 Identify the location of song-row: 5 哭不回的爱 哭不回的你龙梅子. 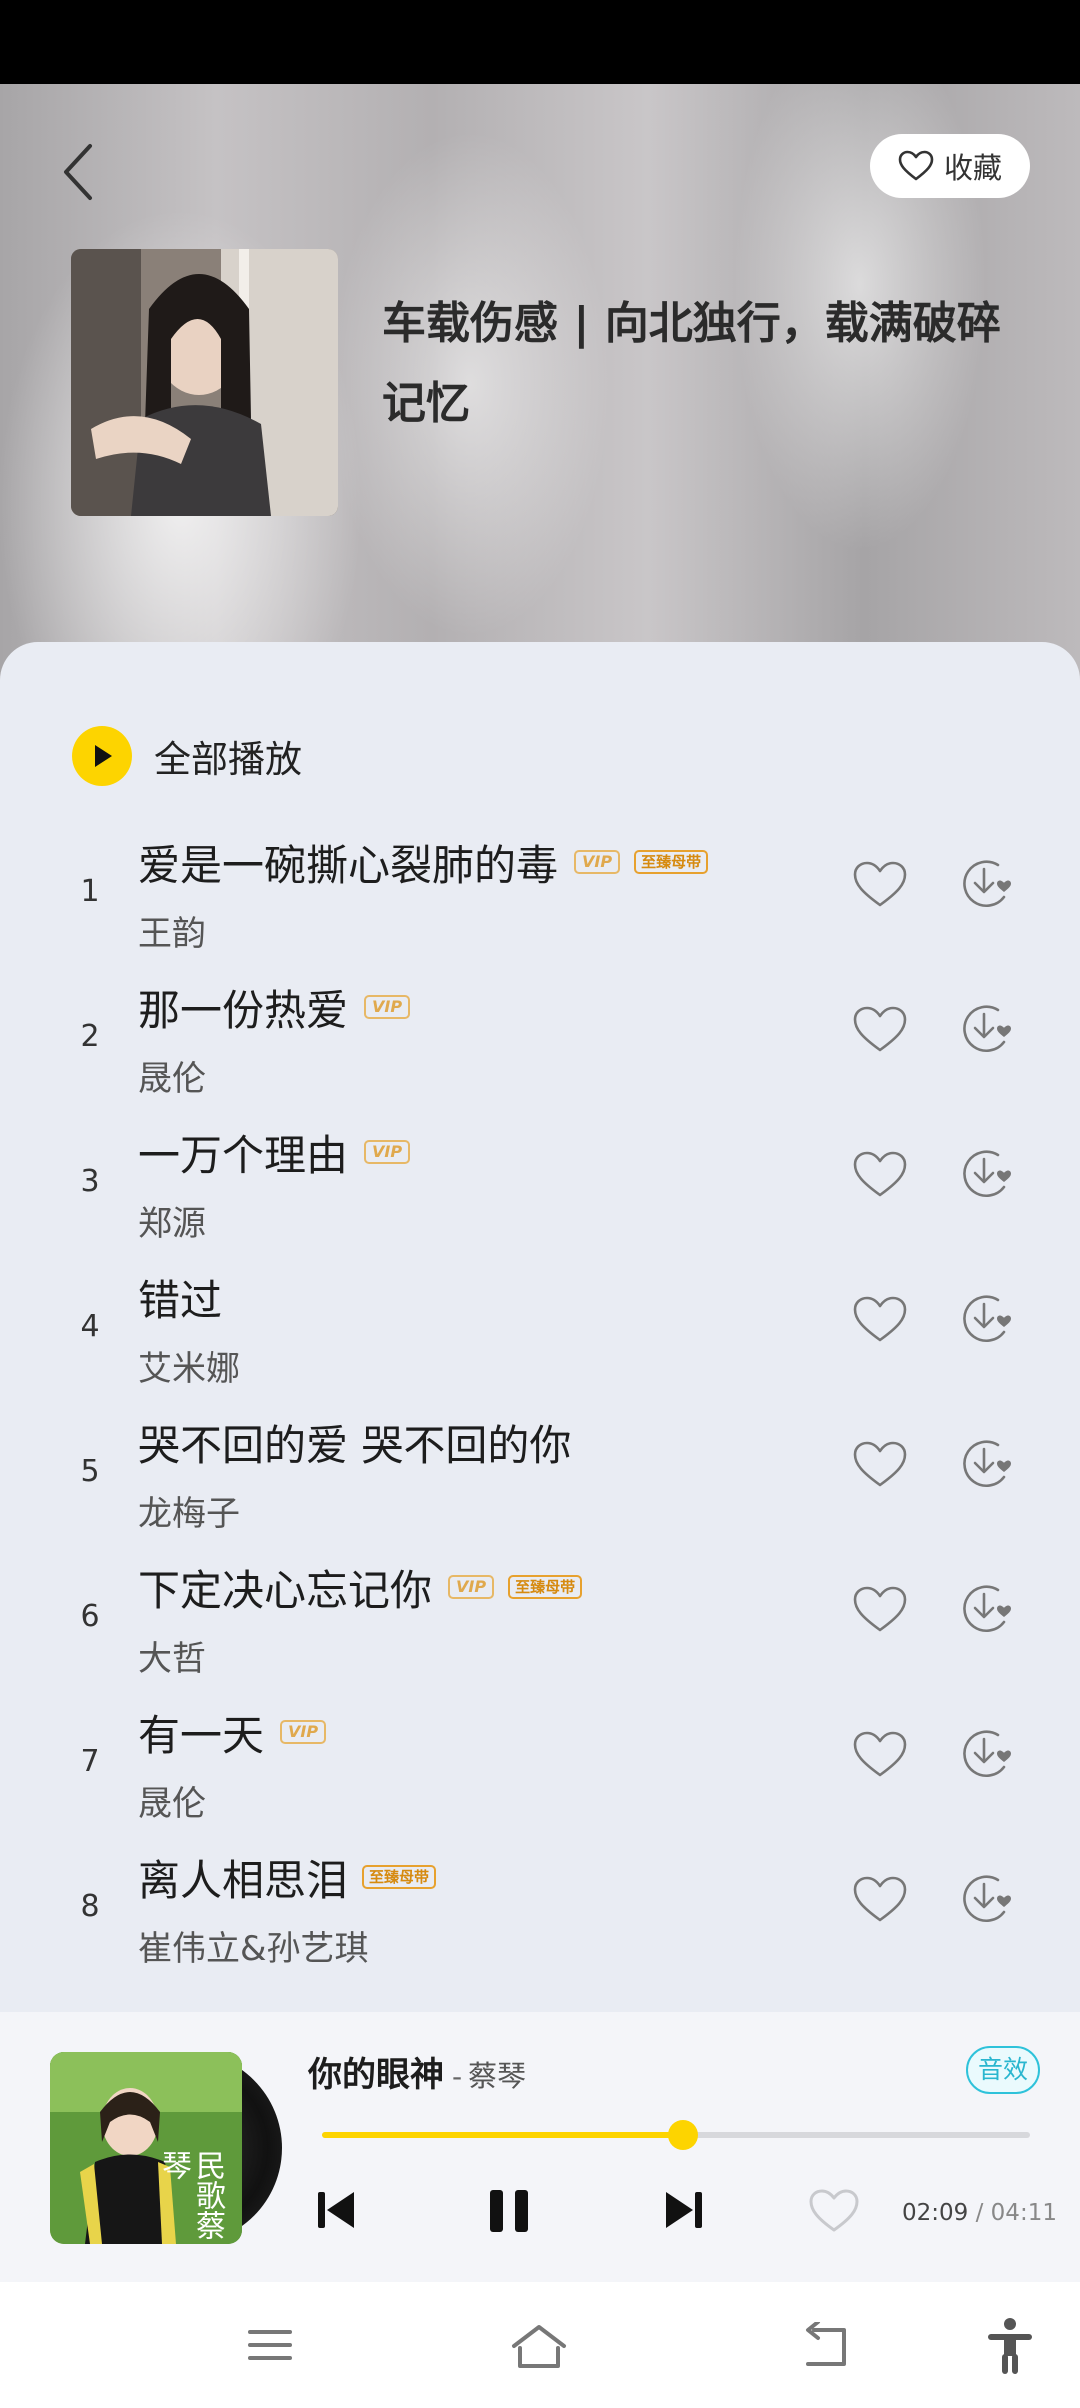
(540, 1484).